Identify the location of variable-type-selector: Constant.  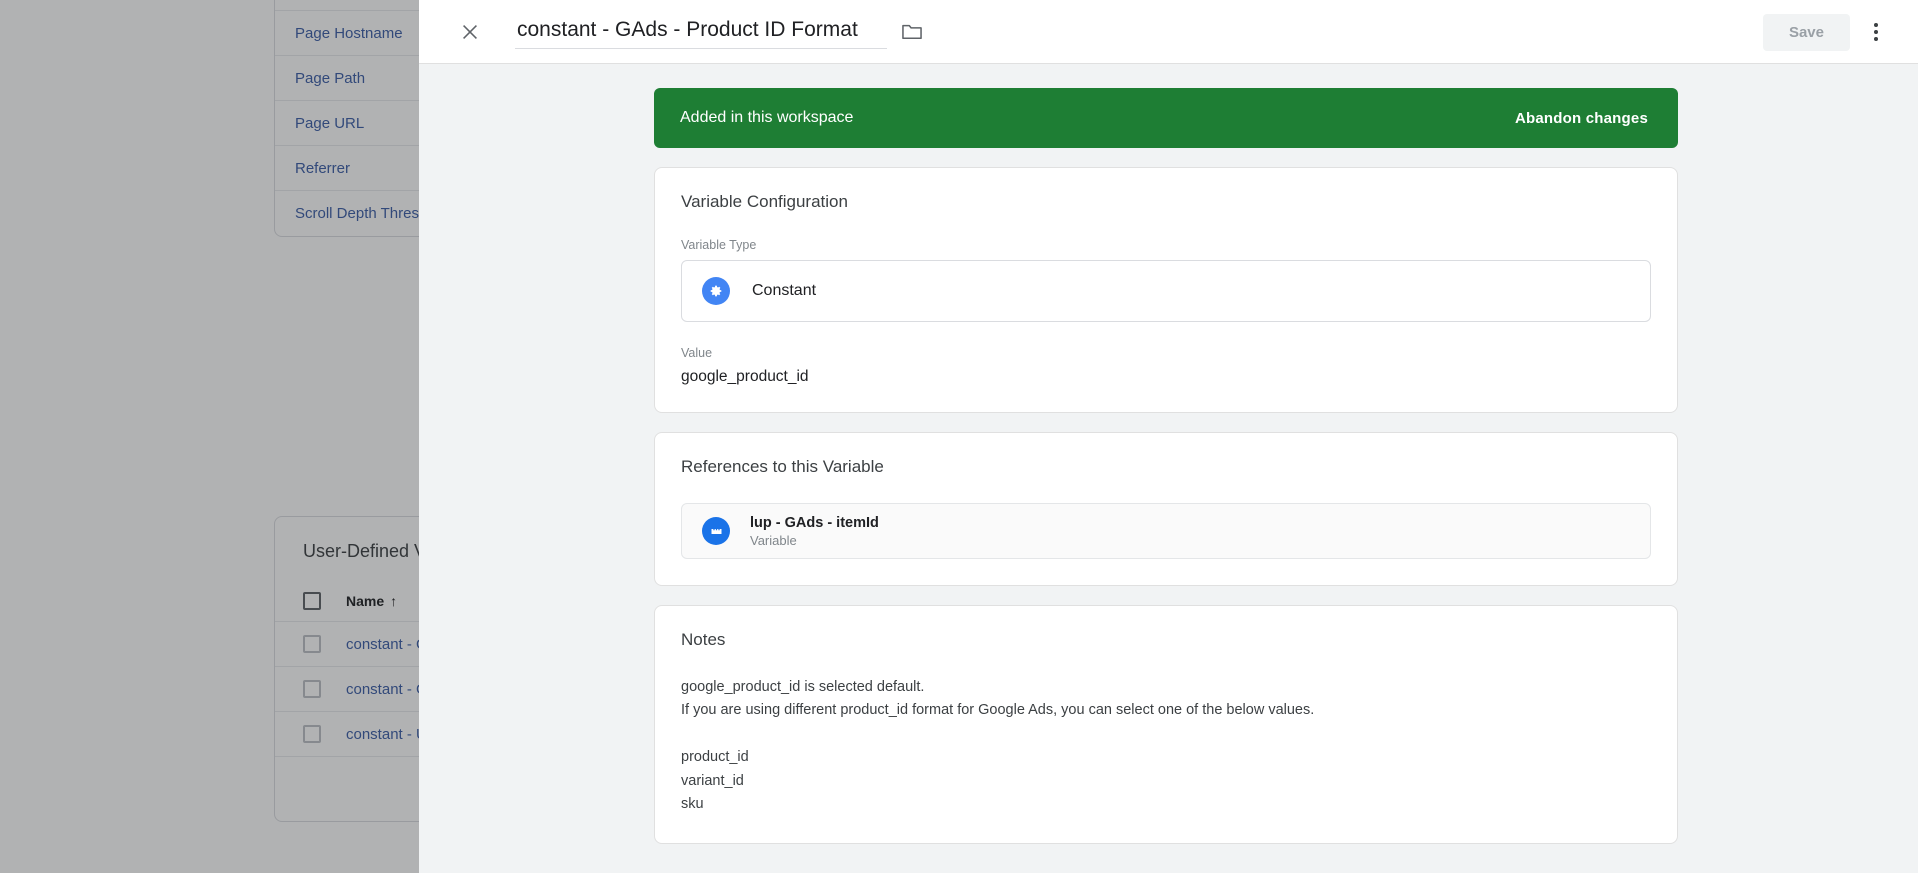
(1166, 291).